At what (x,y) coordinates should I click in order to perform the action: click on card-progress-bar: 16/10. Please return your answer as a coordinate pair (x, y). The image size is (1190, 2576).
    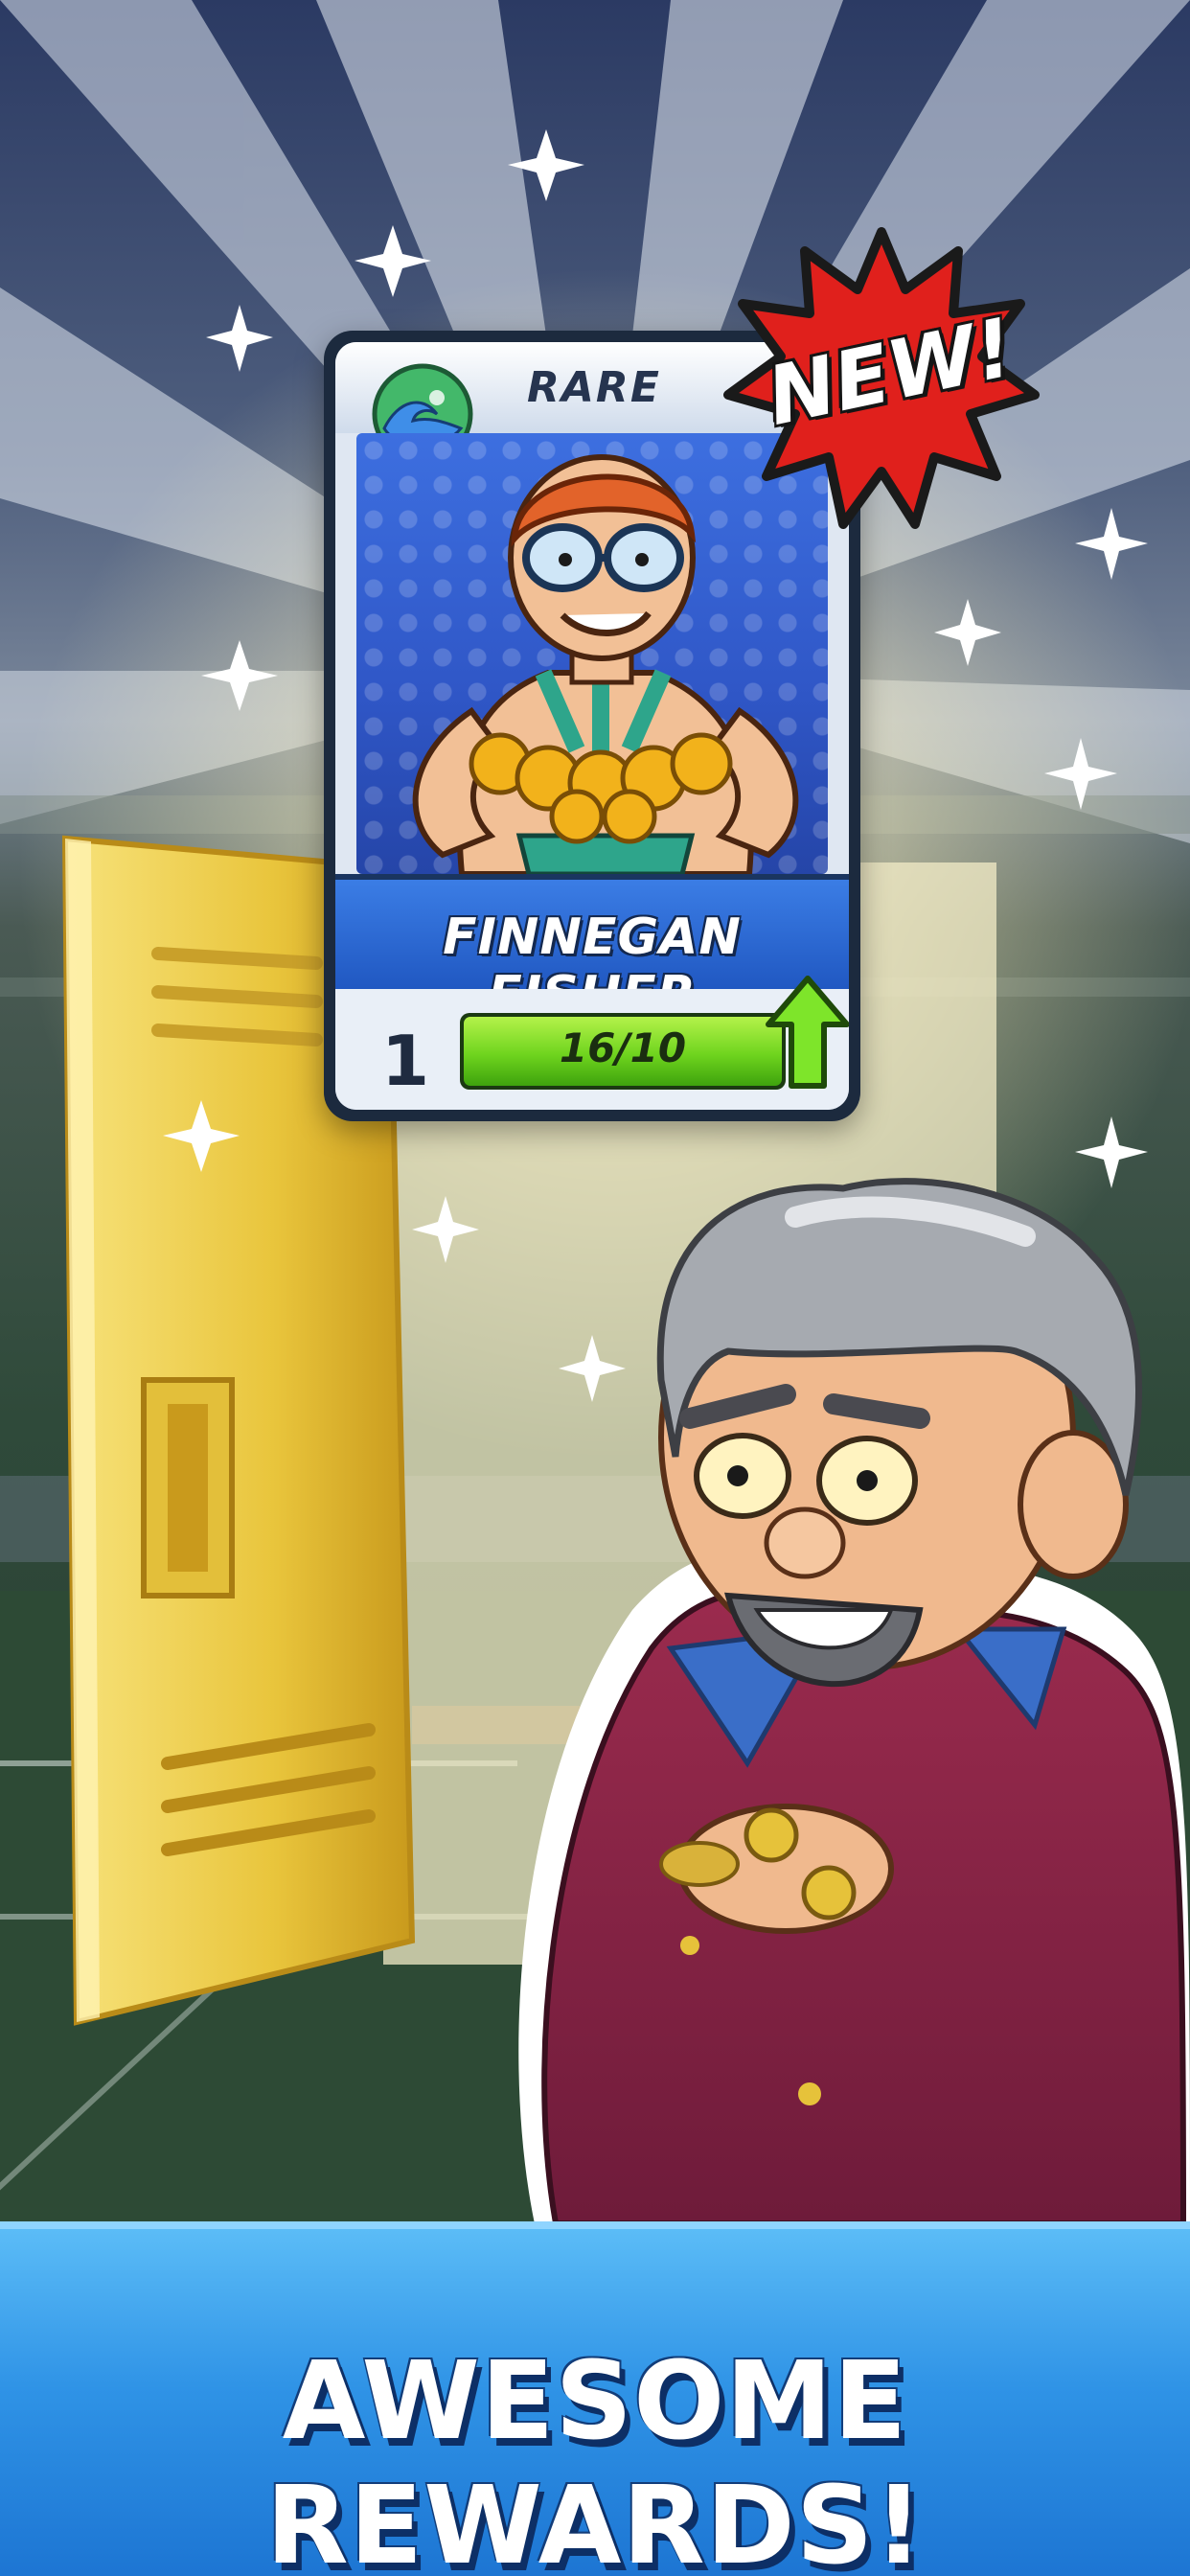
    Looking at the image, I should click on (623, 1051).